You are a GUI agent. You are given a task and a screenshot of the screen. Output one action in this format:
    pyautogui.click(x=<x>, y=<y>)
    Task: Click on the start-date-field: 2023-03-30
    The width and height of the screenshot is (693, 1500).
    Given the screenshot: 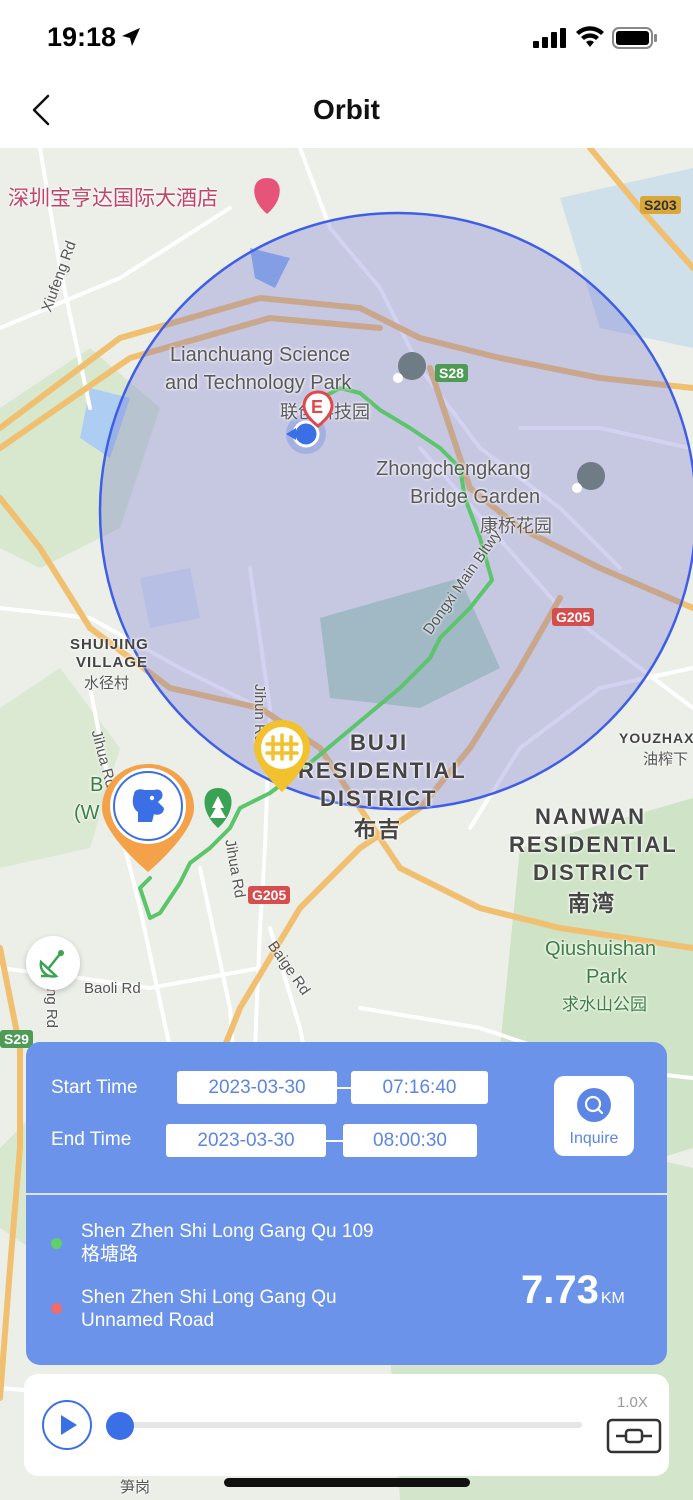 What is the action you would take?
    pyautogui.click(x=257, y=1087)
    